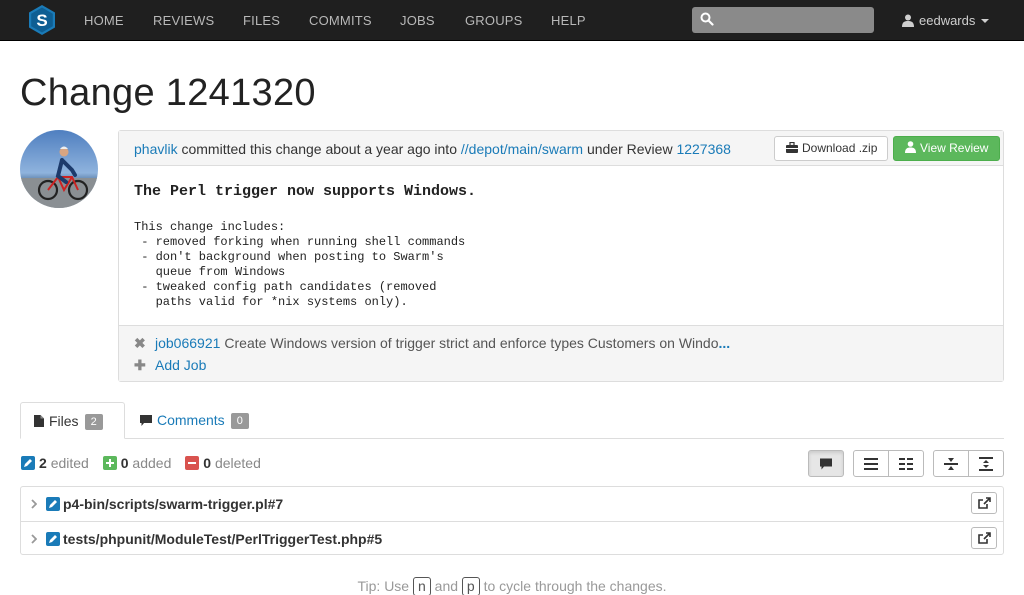 This screenshot has width=1024, height=595. I want to click on nav-home: HOME, so click(104, 20).